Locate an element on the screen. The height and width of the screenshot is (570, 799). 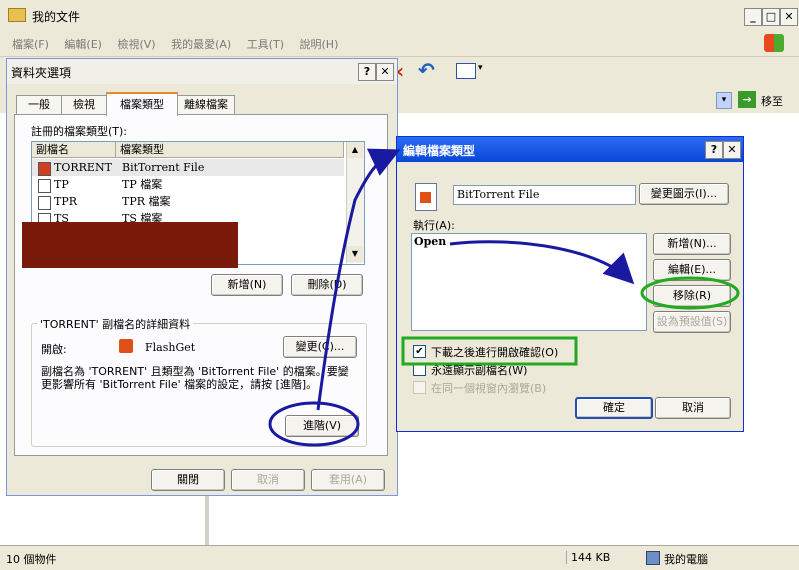
menu-file: 檔案(F) is located at coordinates (30, 44).